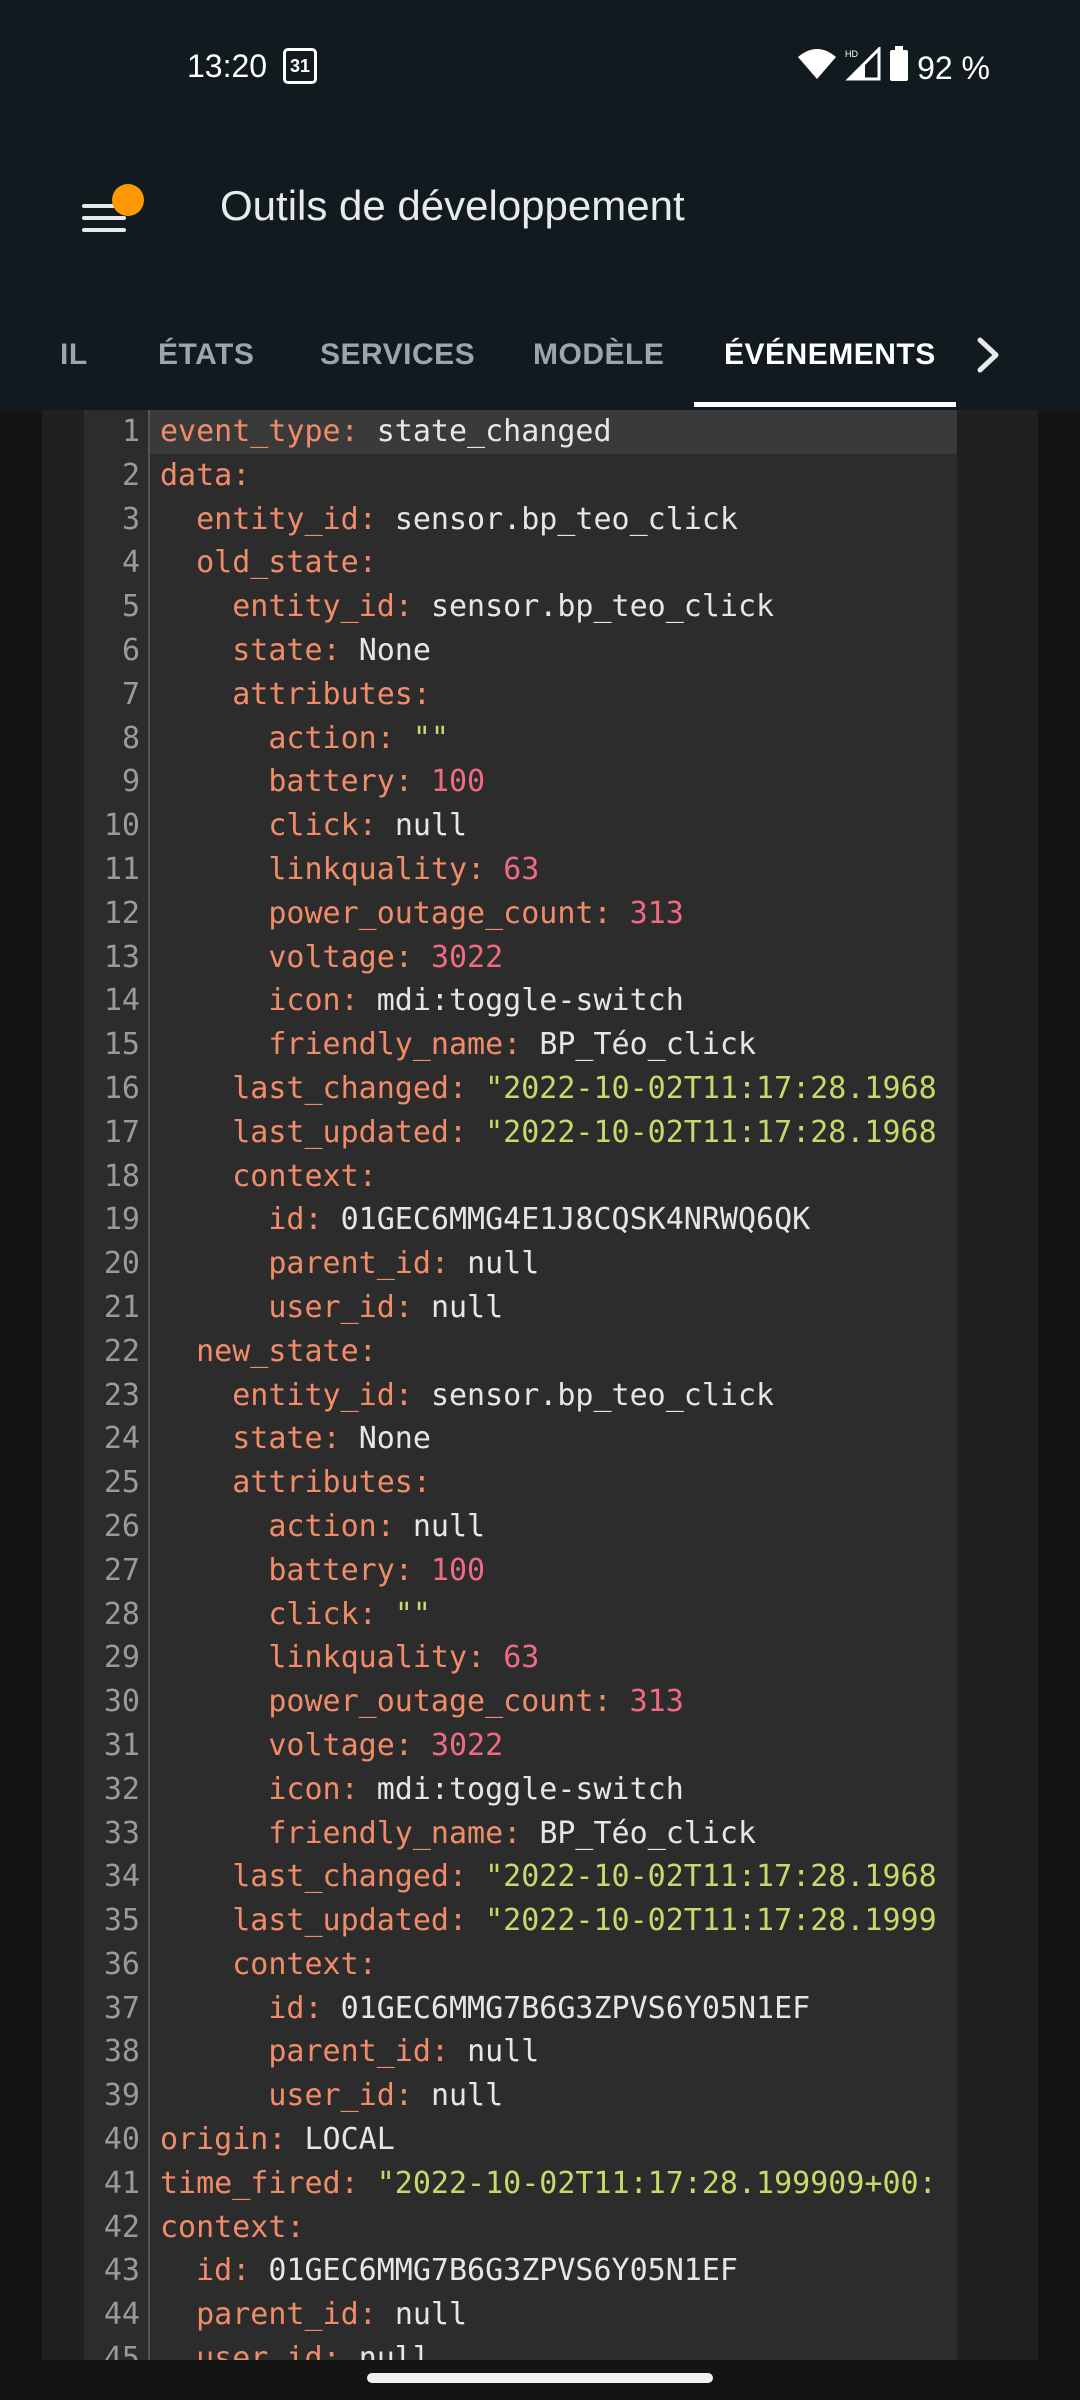 Image resolution: width=1080 pixels, height=2400 pixels. Describe the element at coordinates (553, 432) in the screenshot. I see `code-line: event_type: state_changed` at that location.